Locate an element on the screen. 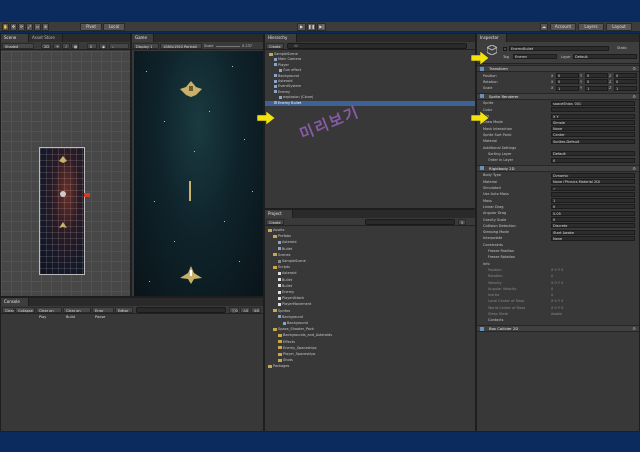  project-item: Scenes is located at coordinates (370, 255).